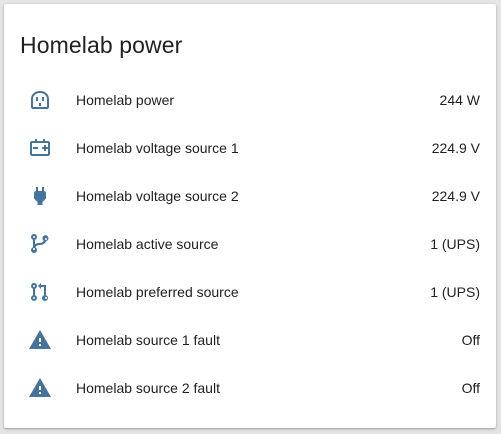  Describe the element at coordinates (40, 148) in the screenshot. I see `battery-charging-icon` at that location.